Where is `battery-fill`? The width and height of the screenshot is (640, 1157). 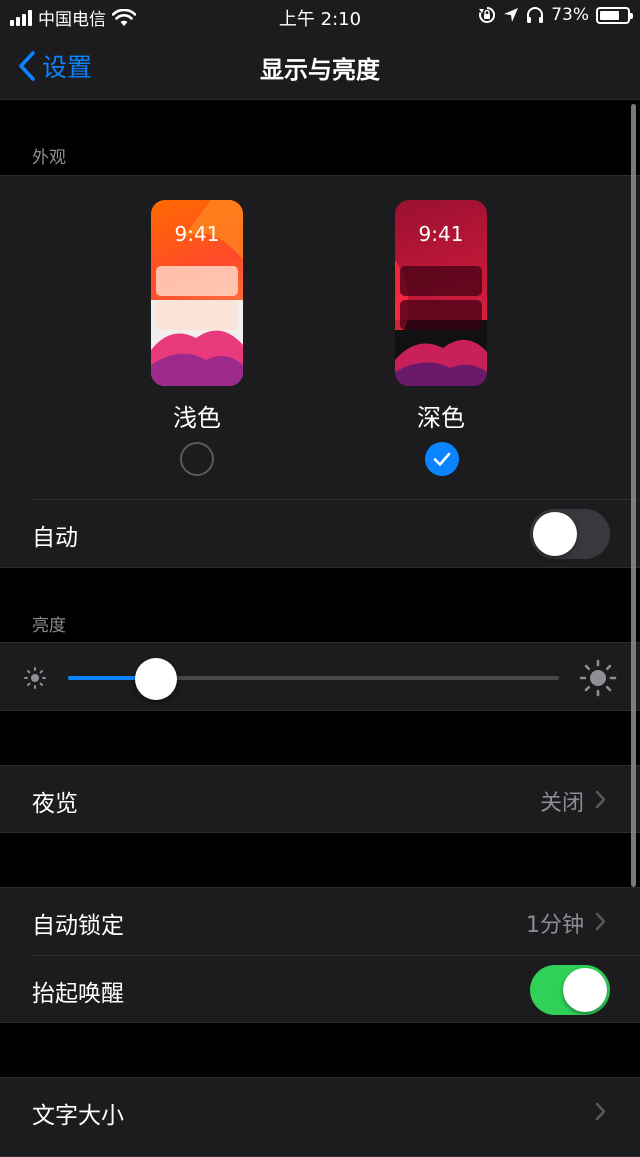 battery-fill is located at coordinates (609, 15).